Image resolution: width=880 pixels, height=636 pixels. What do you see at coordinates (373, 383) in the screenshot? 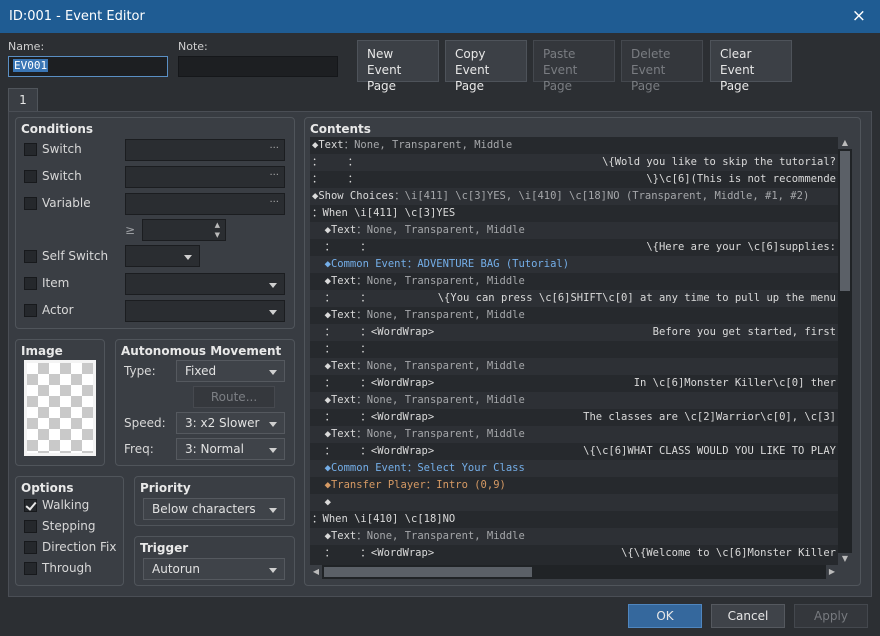
I see `command-name: ： ：<WordWrap>` at bounding box center [373, 383].